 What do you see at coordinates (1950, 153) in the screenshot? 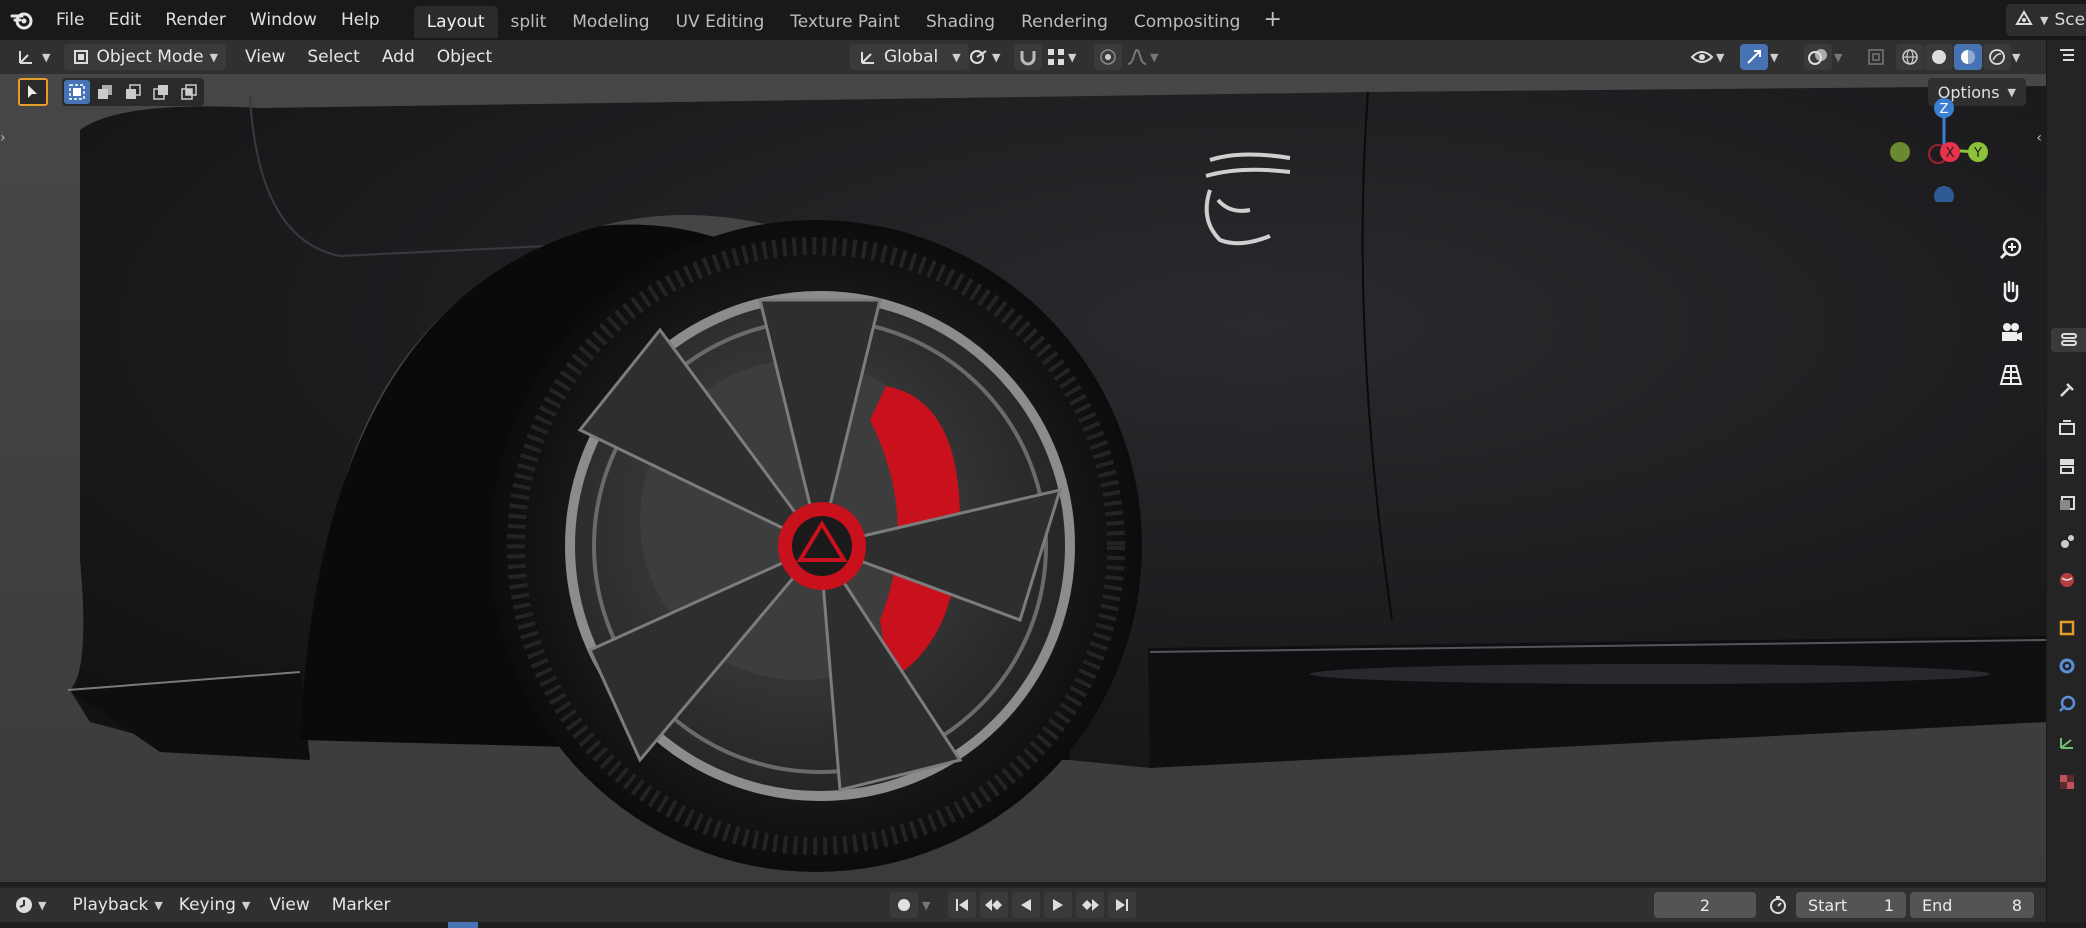
I see `gizmo-x-label: X` at bounding box center [1950, 153].